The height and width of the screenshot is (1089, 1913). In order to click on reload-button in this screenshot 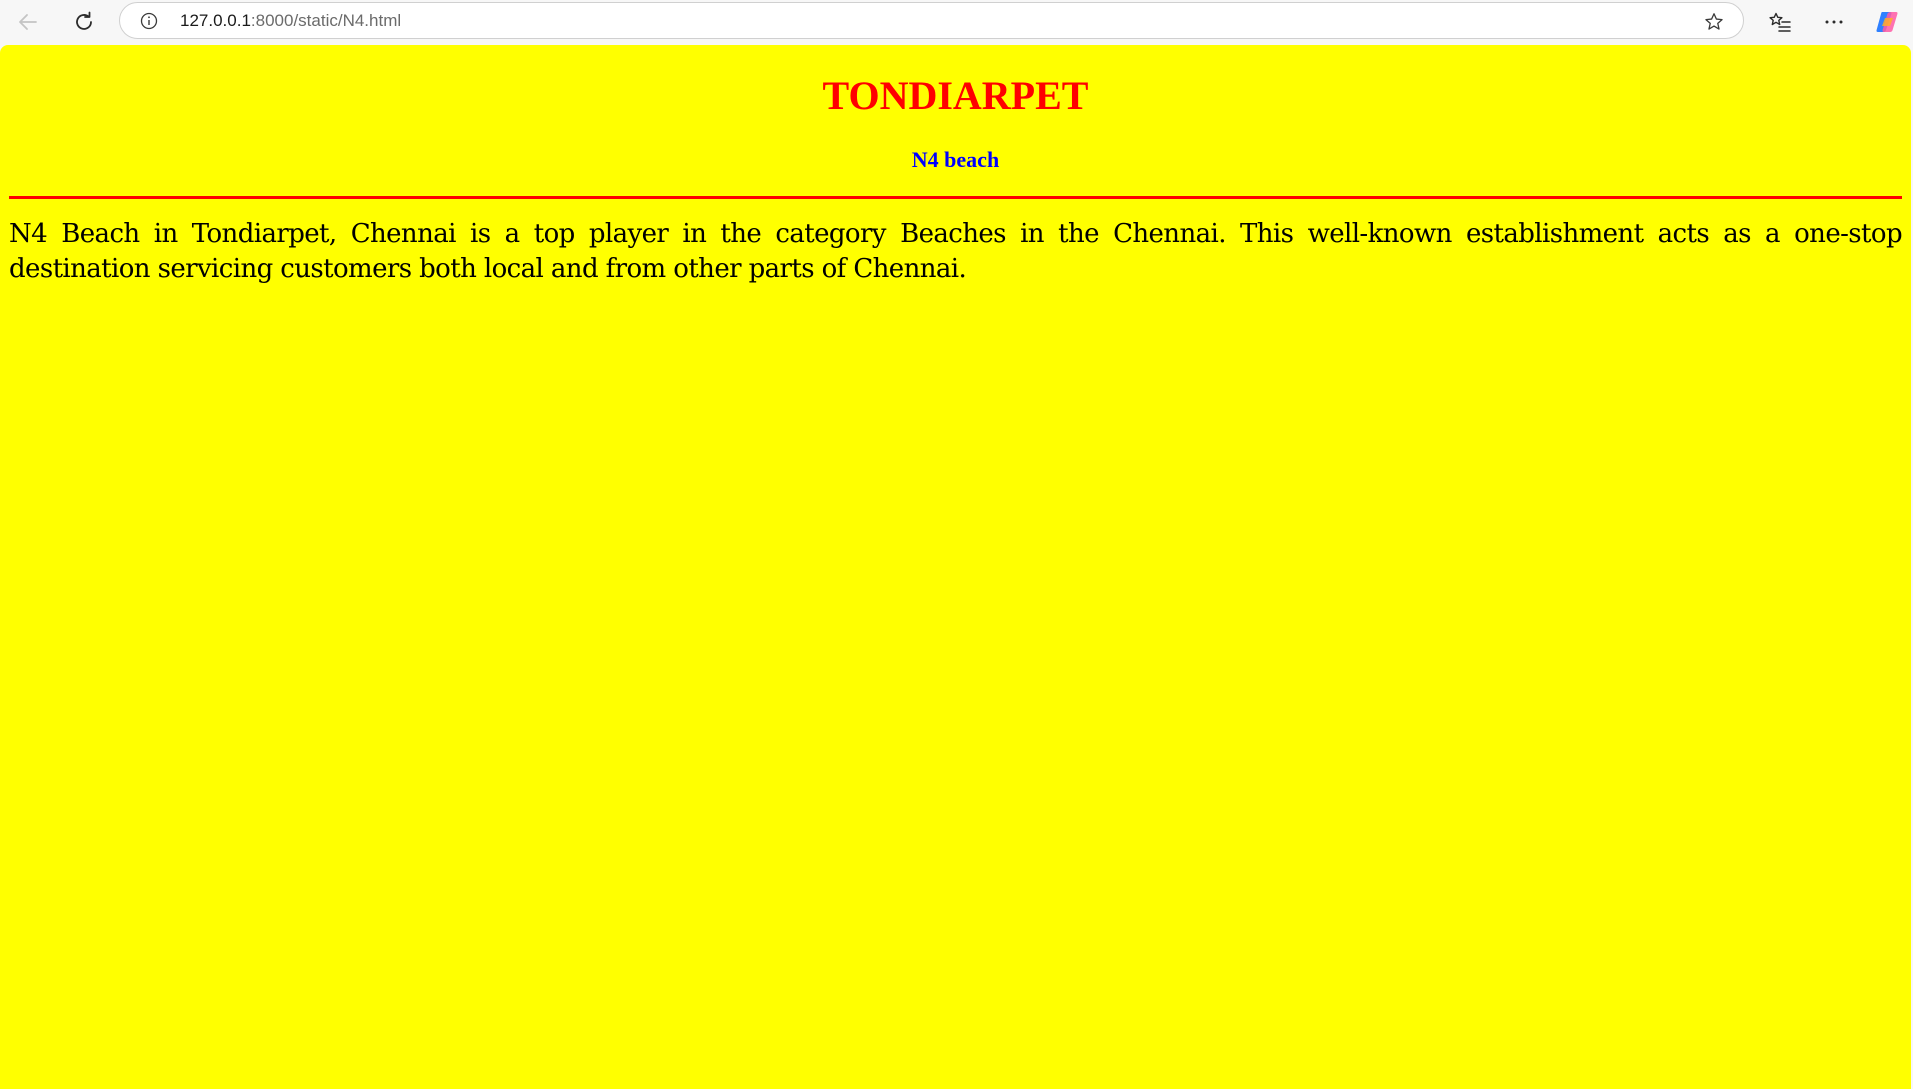, I will do `click(84, 22)`.